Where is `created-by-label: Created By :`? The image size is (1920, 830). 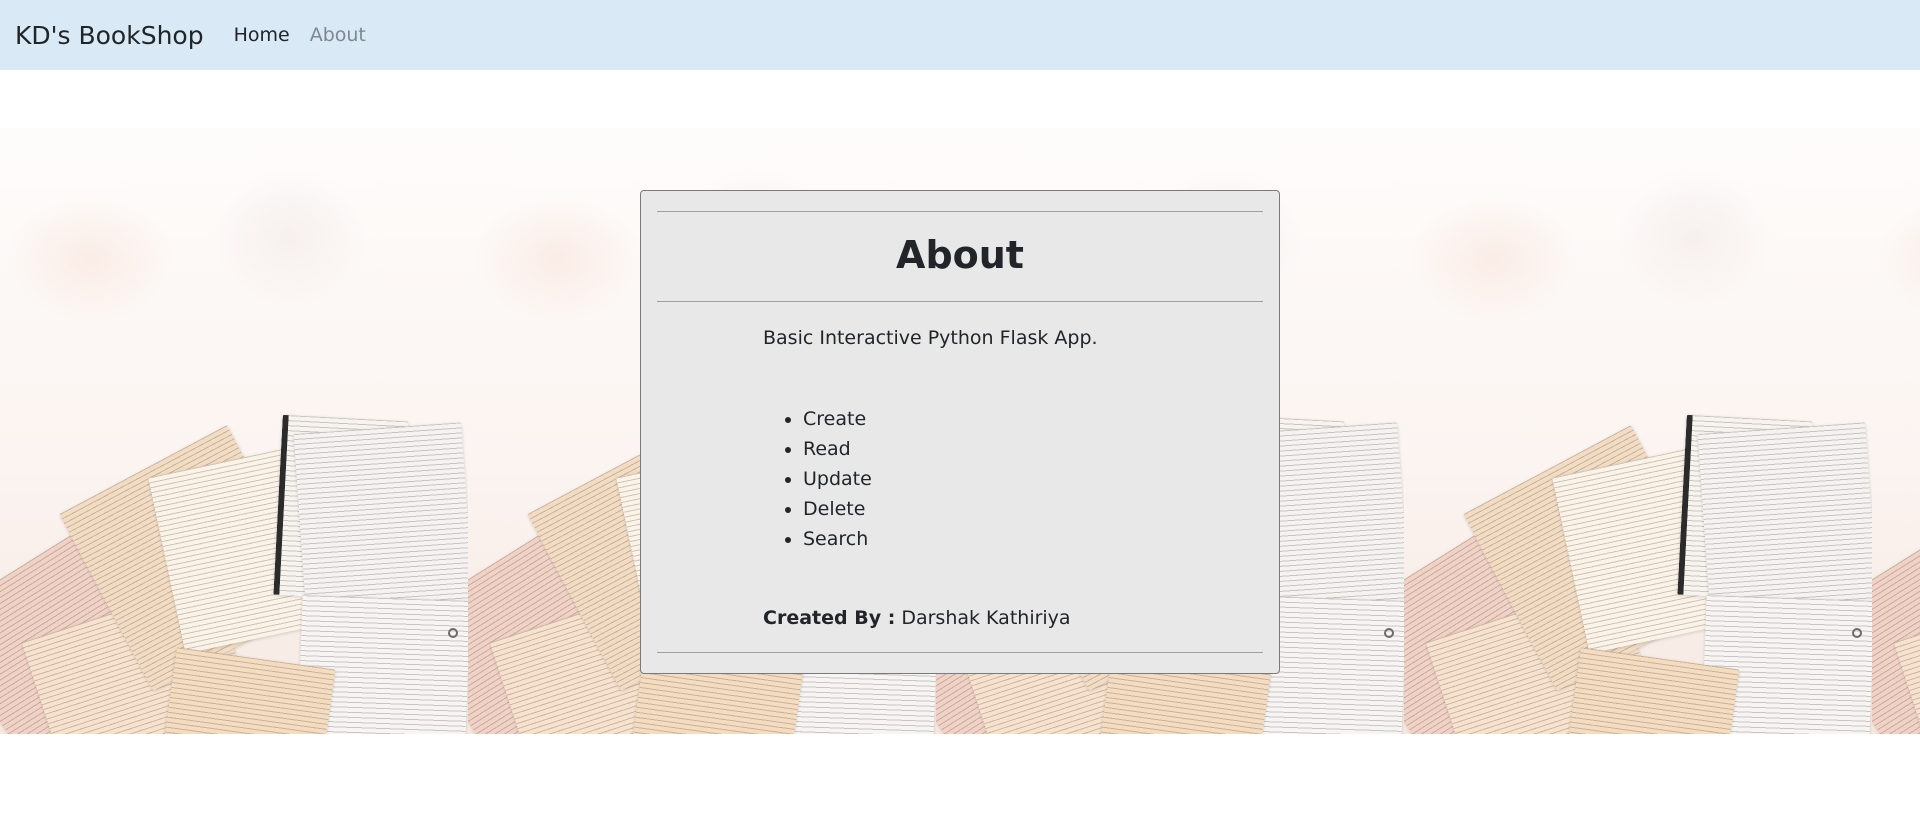 created-by-label: Created By : is located at coordinates (829, 618).